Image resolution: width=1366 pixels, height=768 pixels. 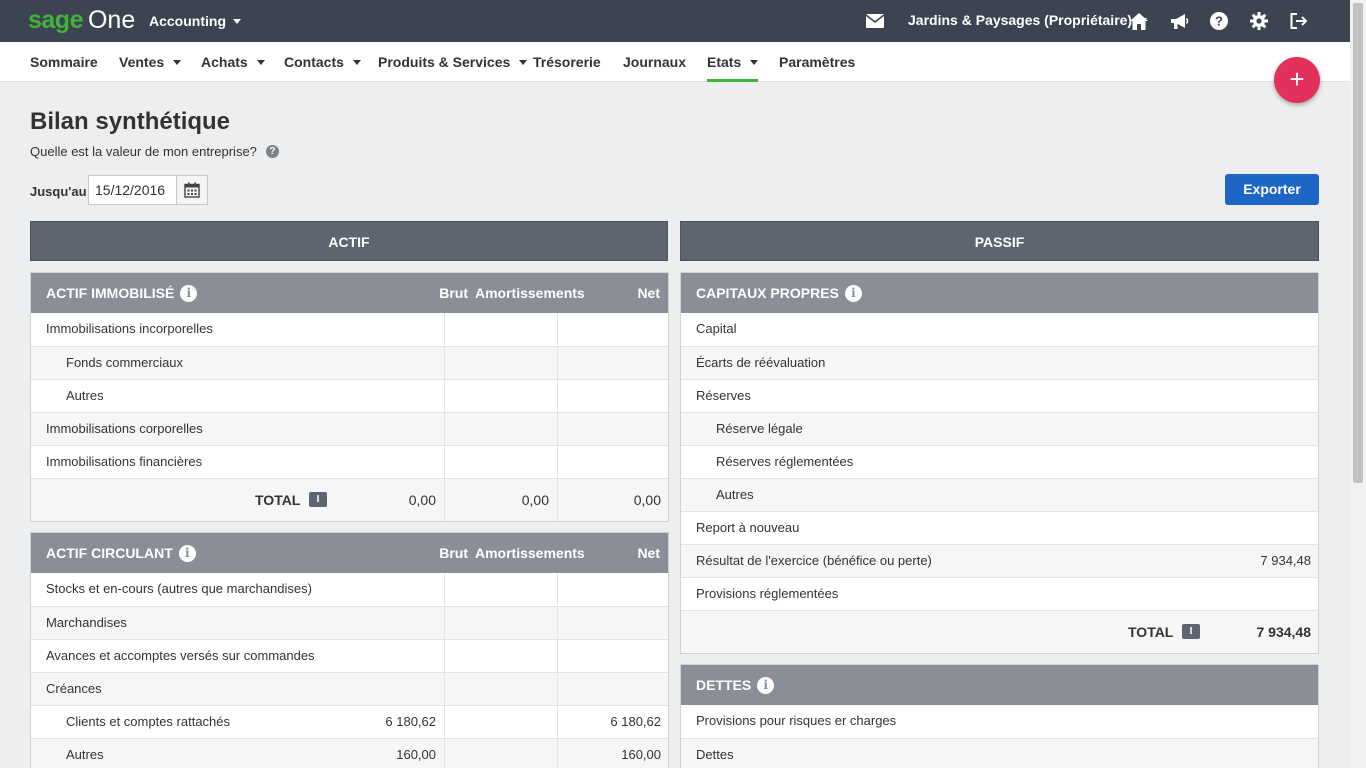 I want to click on nav-item-label: Paramètres, so click(x=817, y=62).